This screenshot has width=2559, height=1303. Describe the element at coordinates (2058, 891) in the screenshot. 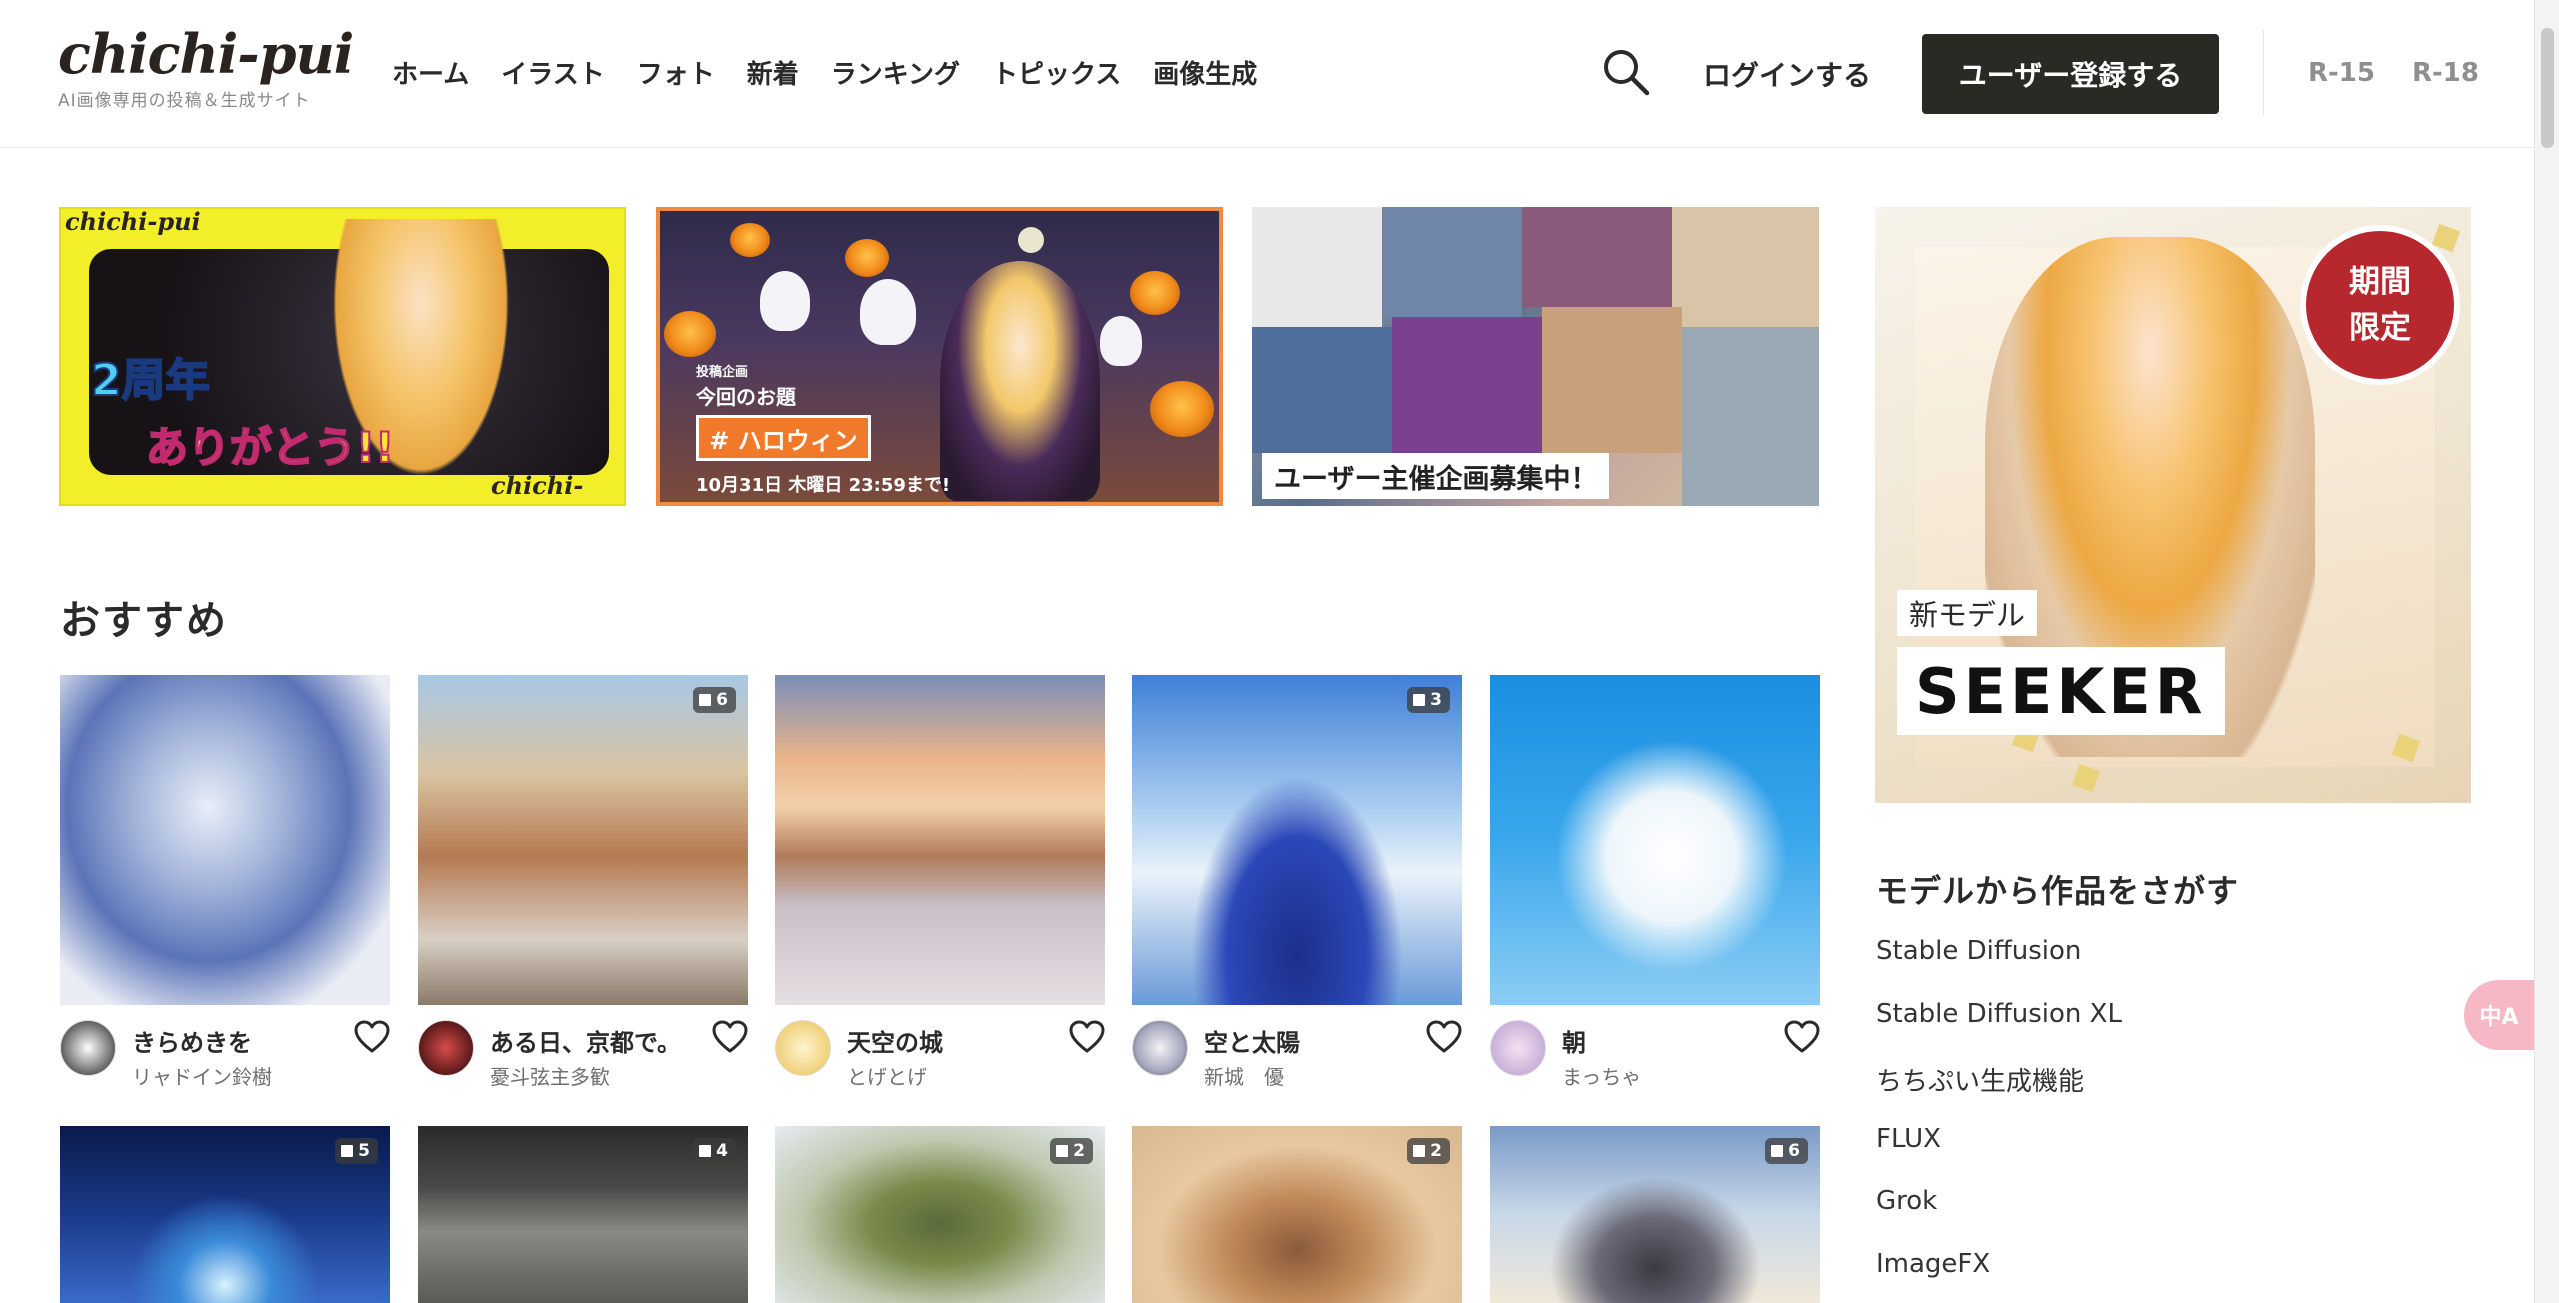

I see `model-search-title: モデルから作品をさがす` at that location.